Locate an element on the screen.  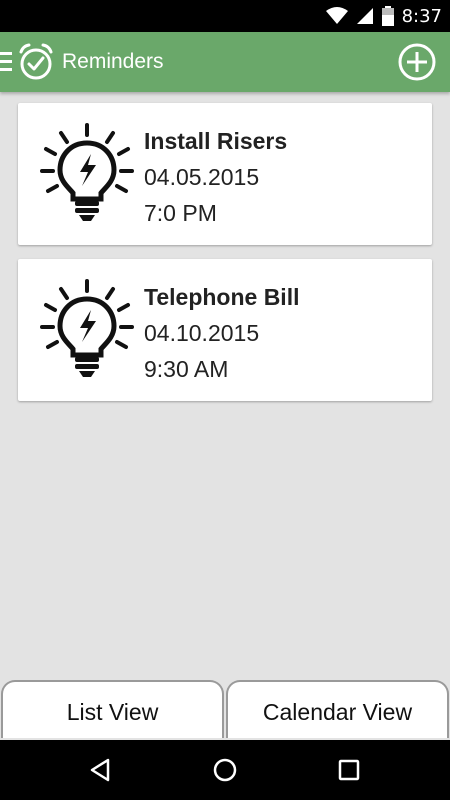
reminder-title: Telephone Bill is located at coordinates (222, 297).